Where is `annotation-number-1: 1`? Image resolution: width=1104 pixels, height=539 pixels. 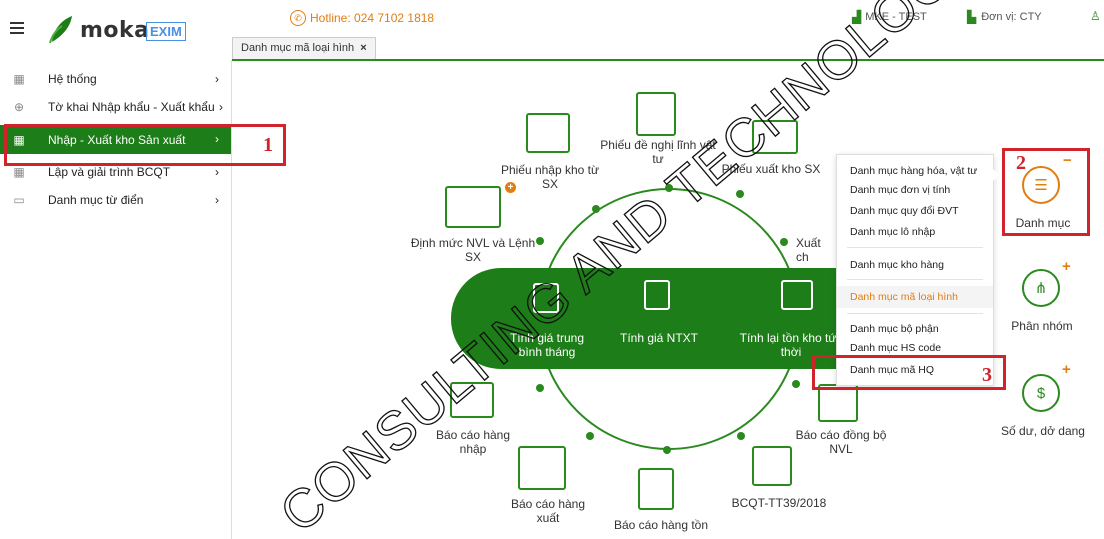 annotation-number-1: 1 is located at coordinates (268, 145).